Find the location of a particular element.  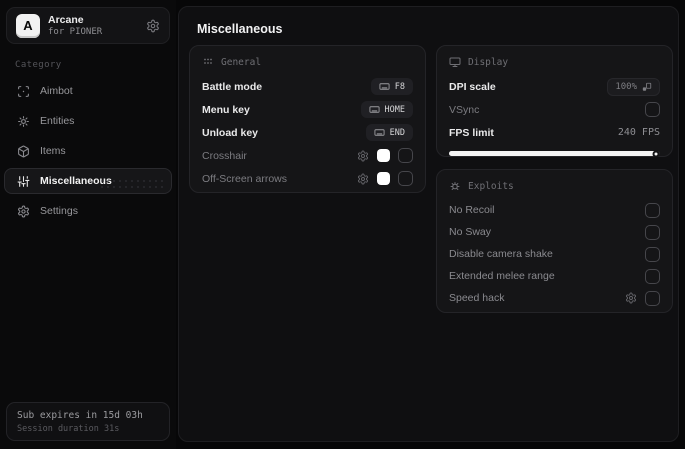

offscreen-arrows-checkbox is located at coordinates (405, 178).